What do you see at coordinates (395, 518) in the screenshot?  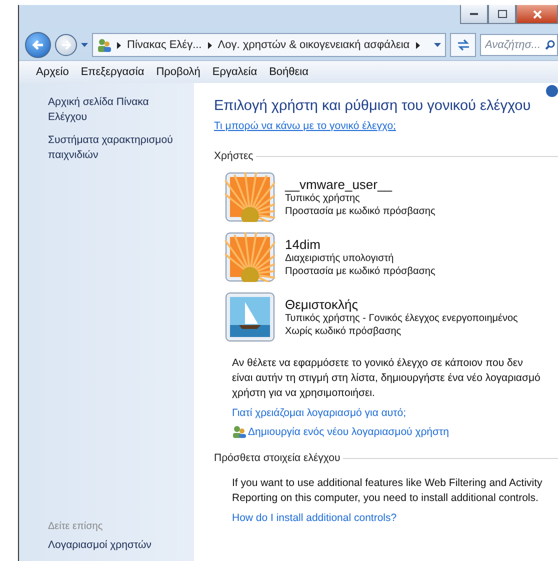 I see `install-controls-link: How do I install additional controls?` at bounding box center [395, 518].